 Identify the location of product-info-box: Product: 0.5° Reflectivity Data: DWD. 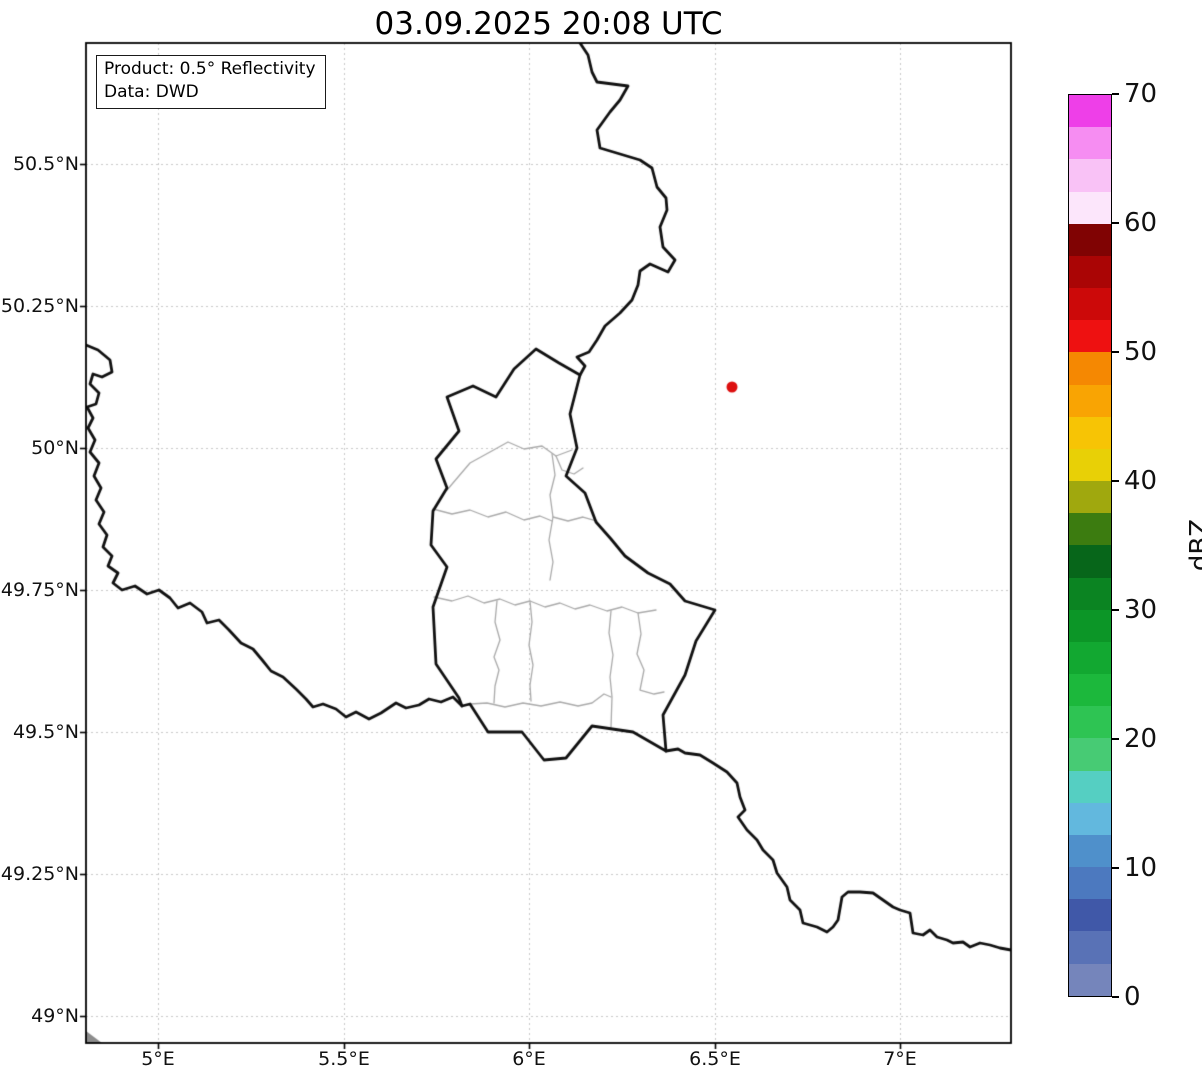
(211, 82).